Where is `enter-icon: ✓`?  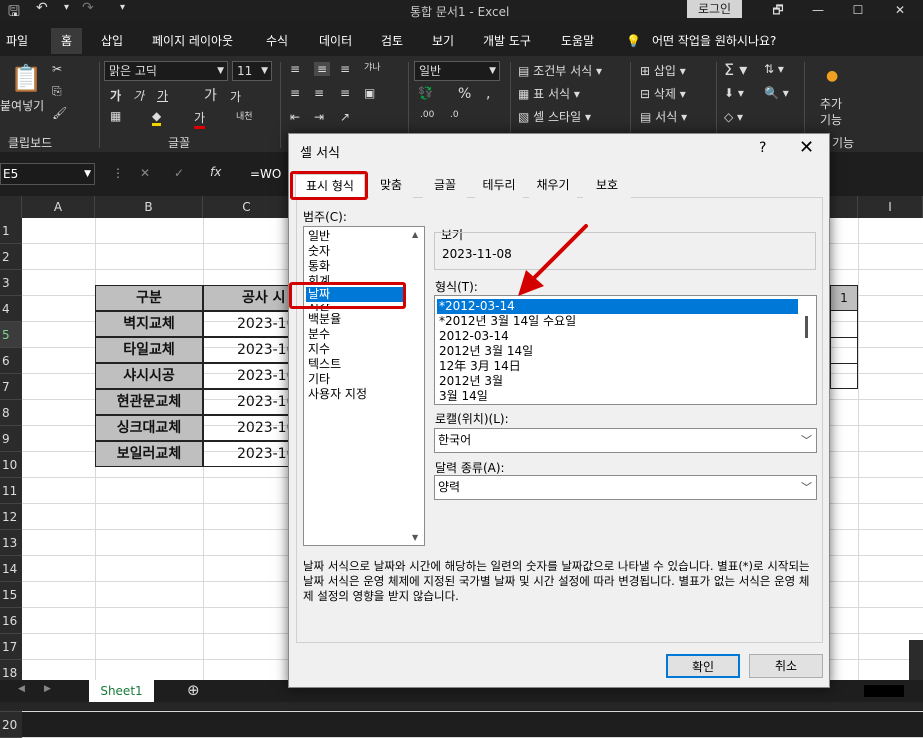 enter-icon: ✓ is located at coordinates (179, 173).